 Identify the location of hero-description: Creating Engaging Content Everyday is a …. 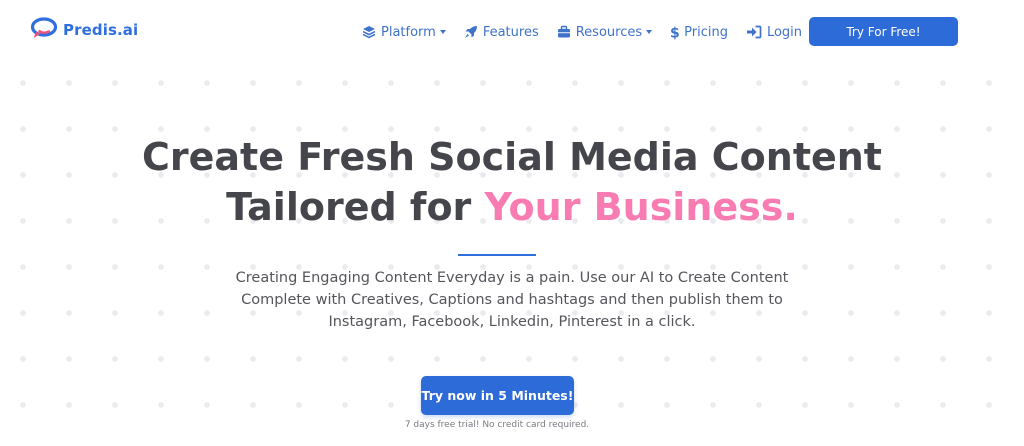
(512, 300).